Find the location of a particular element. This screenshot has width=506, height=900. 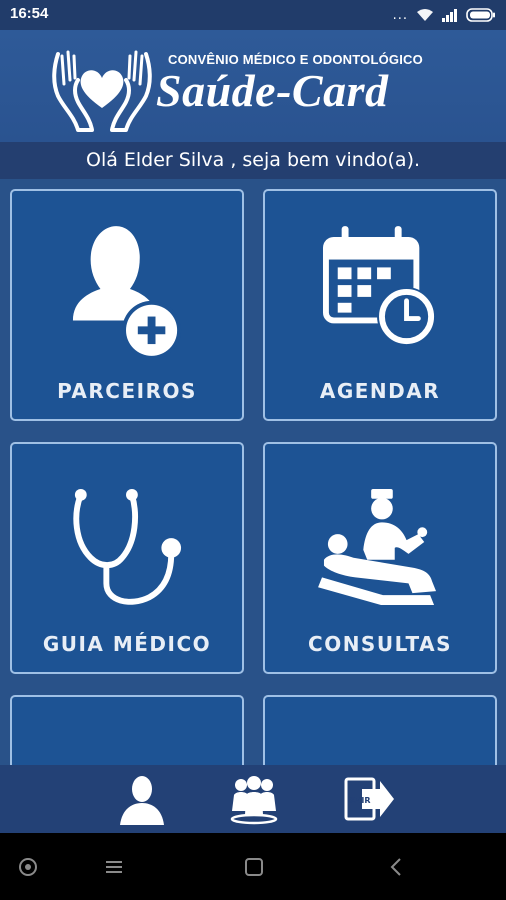

menu-icon is located at coordinates (114, 867).